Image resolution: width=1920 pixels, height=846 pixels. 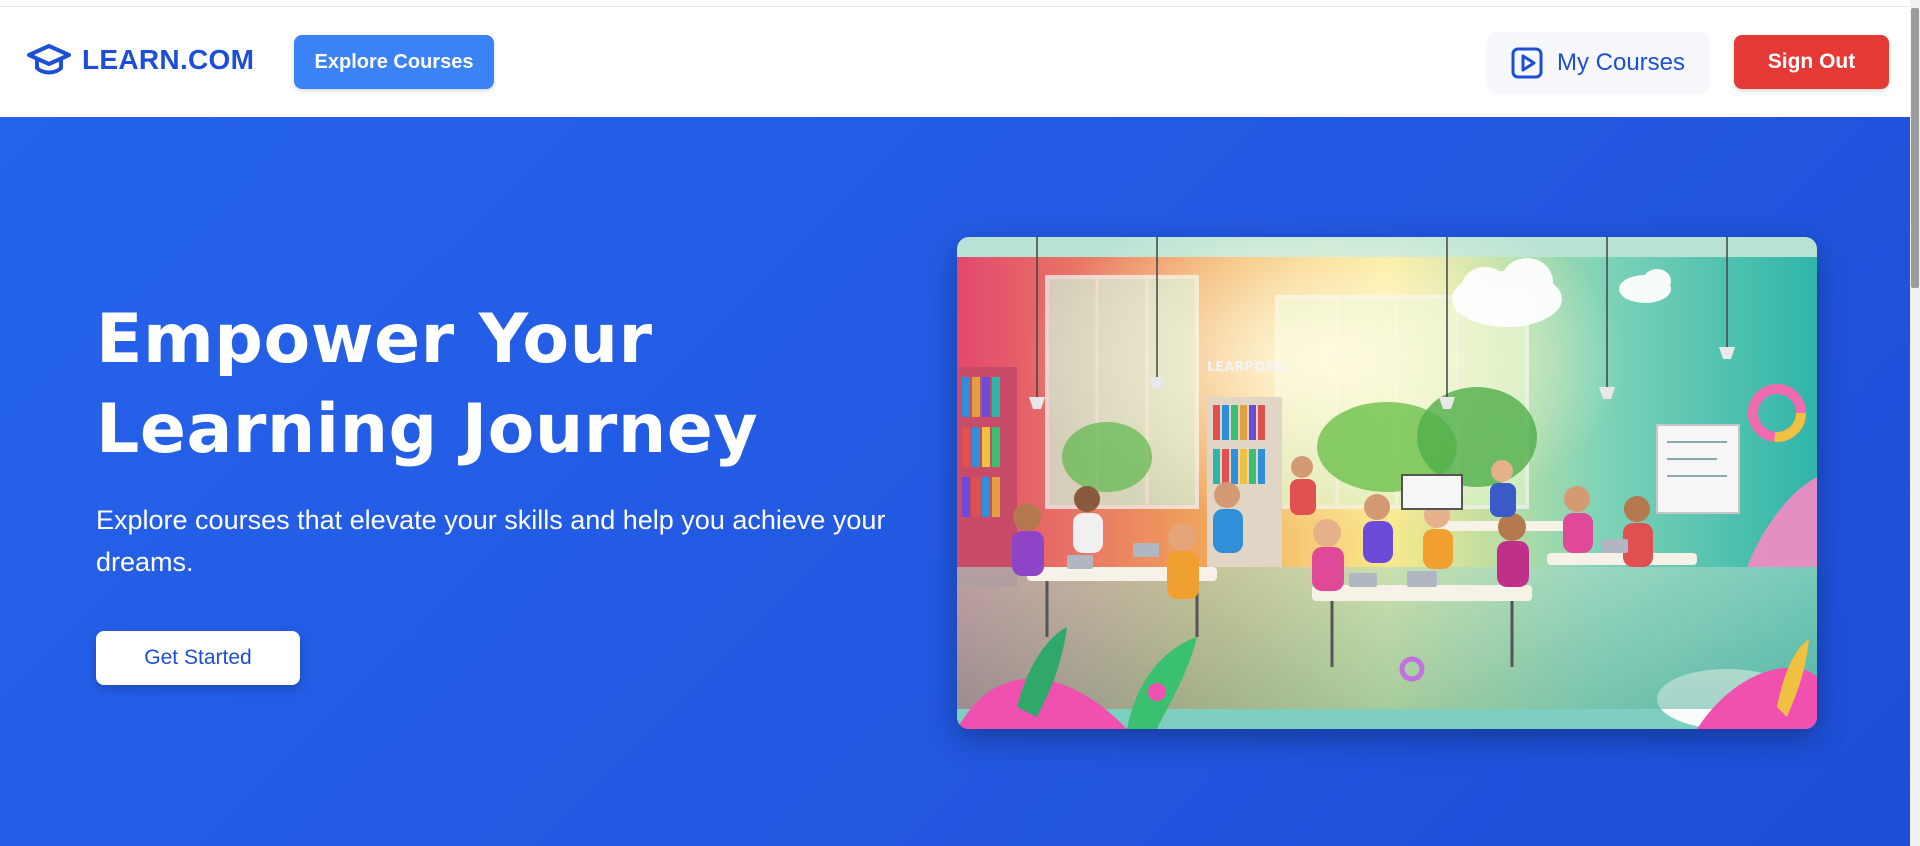 I want to click on my-courses-button: My Courses, so click(x=1598, y=63).